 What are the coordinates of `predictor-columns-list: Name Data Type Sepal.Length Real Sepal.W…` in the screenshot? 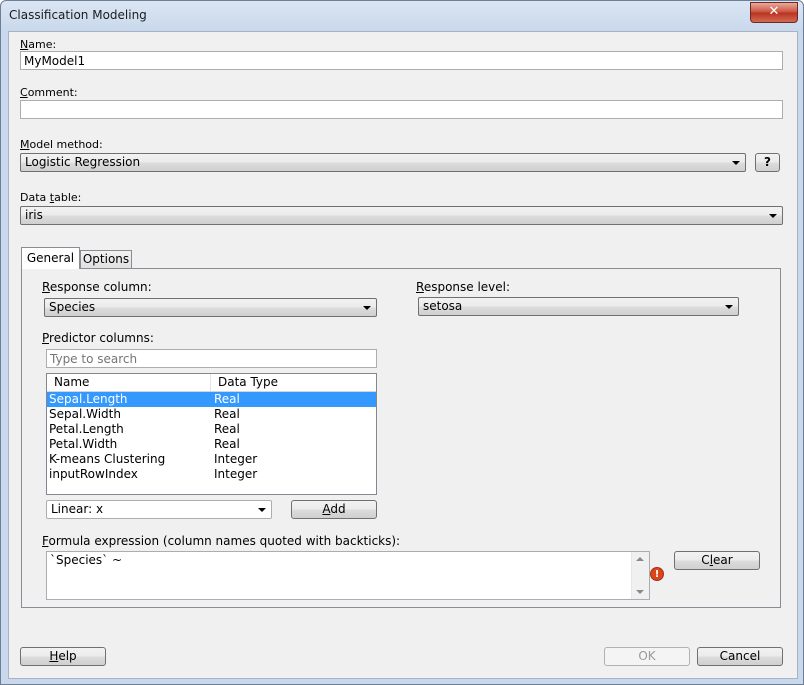 It's located at (211, 434).